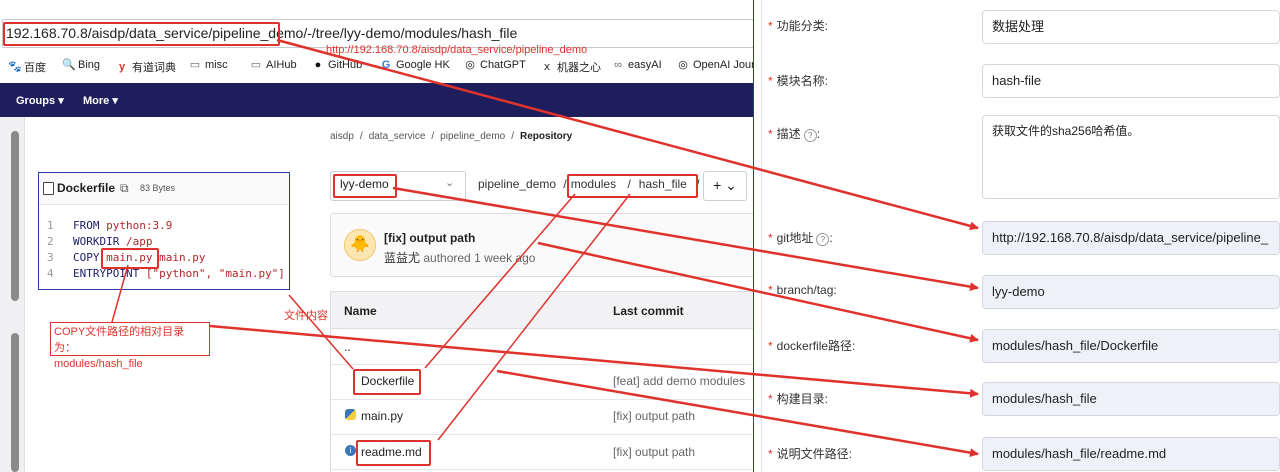  I want to click on branch-highlight-box, so click(365, 186).